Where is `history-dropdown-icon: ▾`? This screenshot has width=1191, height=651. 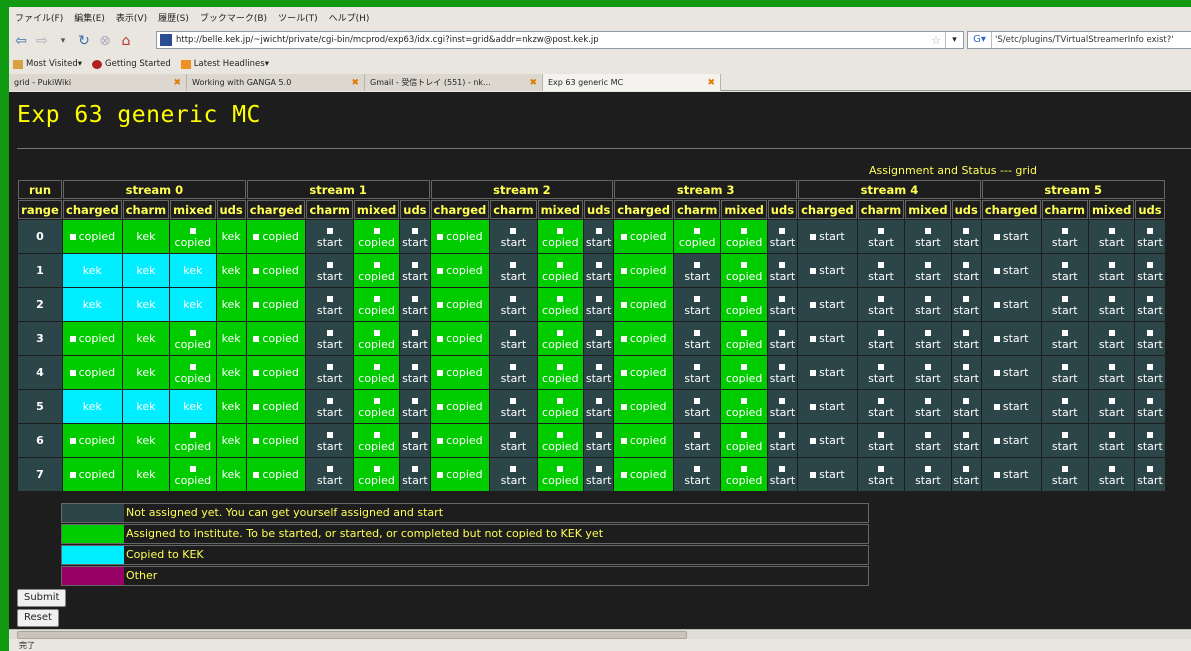 history-dropdown-icon: ▾ is located at coordinates (63, 41).